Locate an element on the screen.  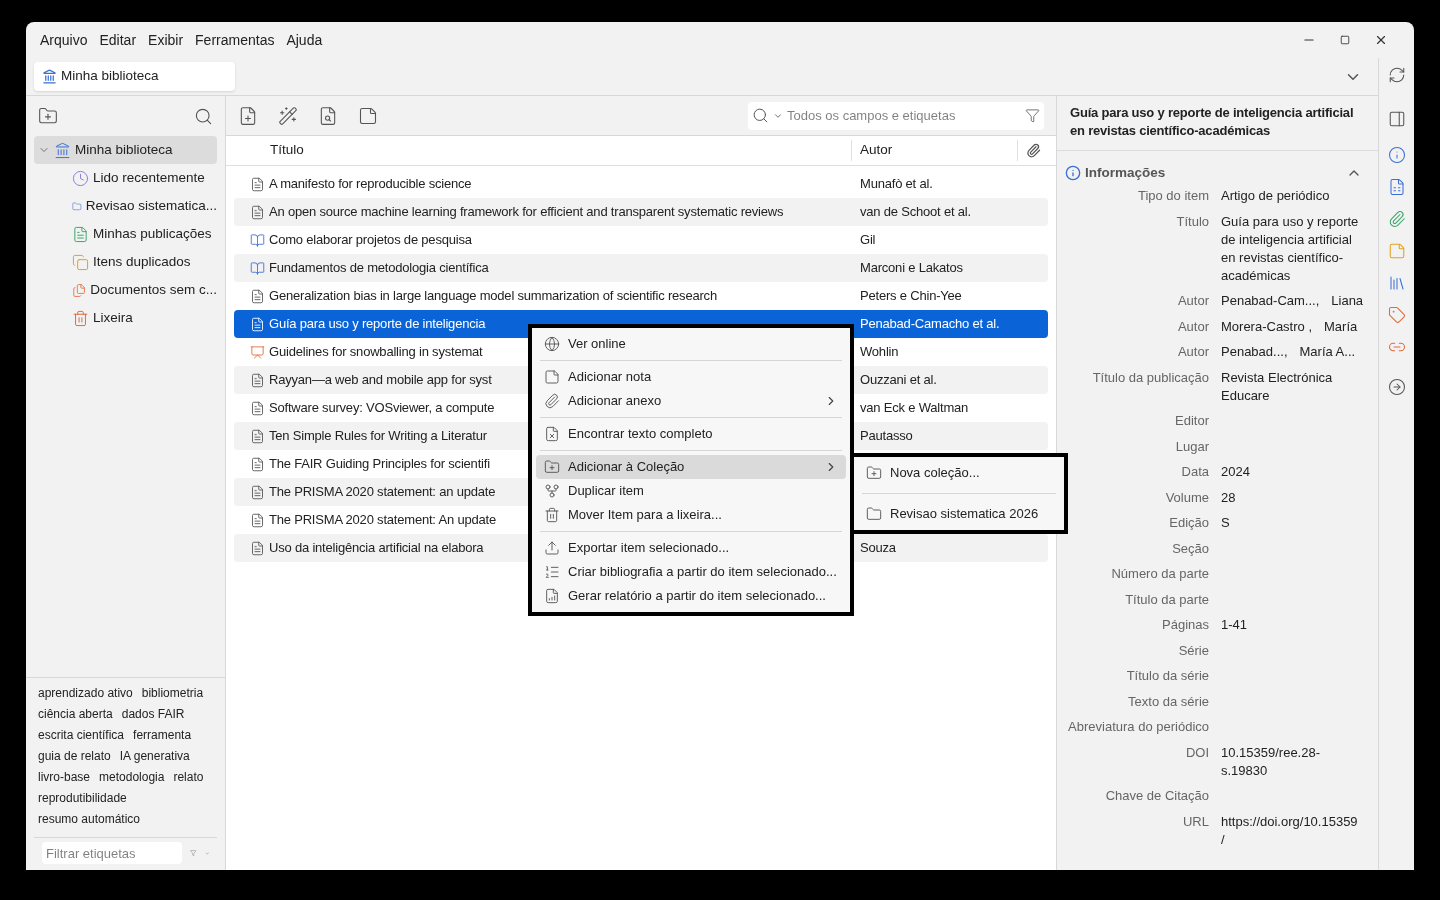
tag-label: ciência aberta is located at coordinates (75, 714).